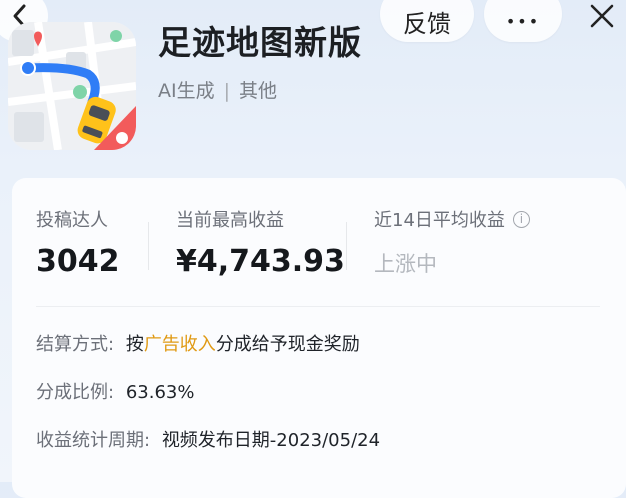 The width and height of the screenshot is (626, 498). I want to click on settlement-row: 结算方式: 按广告收入分成给予现金奖励, so click(198, 343).